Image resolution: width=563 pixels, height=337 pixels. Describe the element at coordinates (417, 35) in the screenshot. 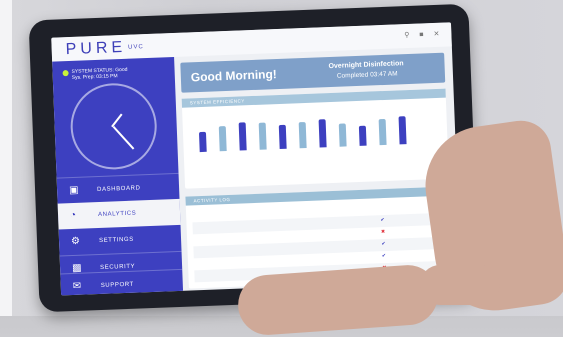

I see `window-controls: ⚲ ■ ✕` at that location.